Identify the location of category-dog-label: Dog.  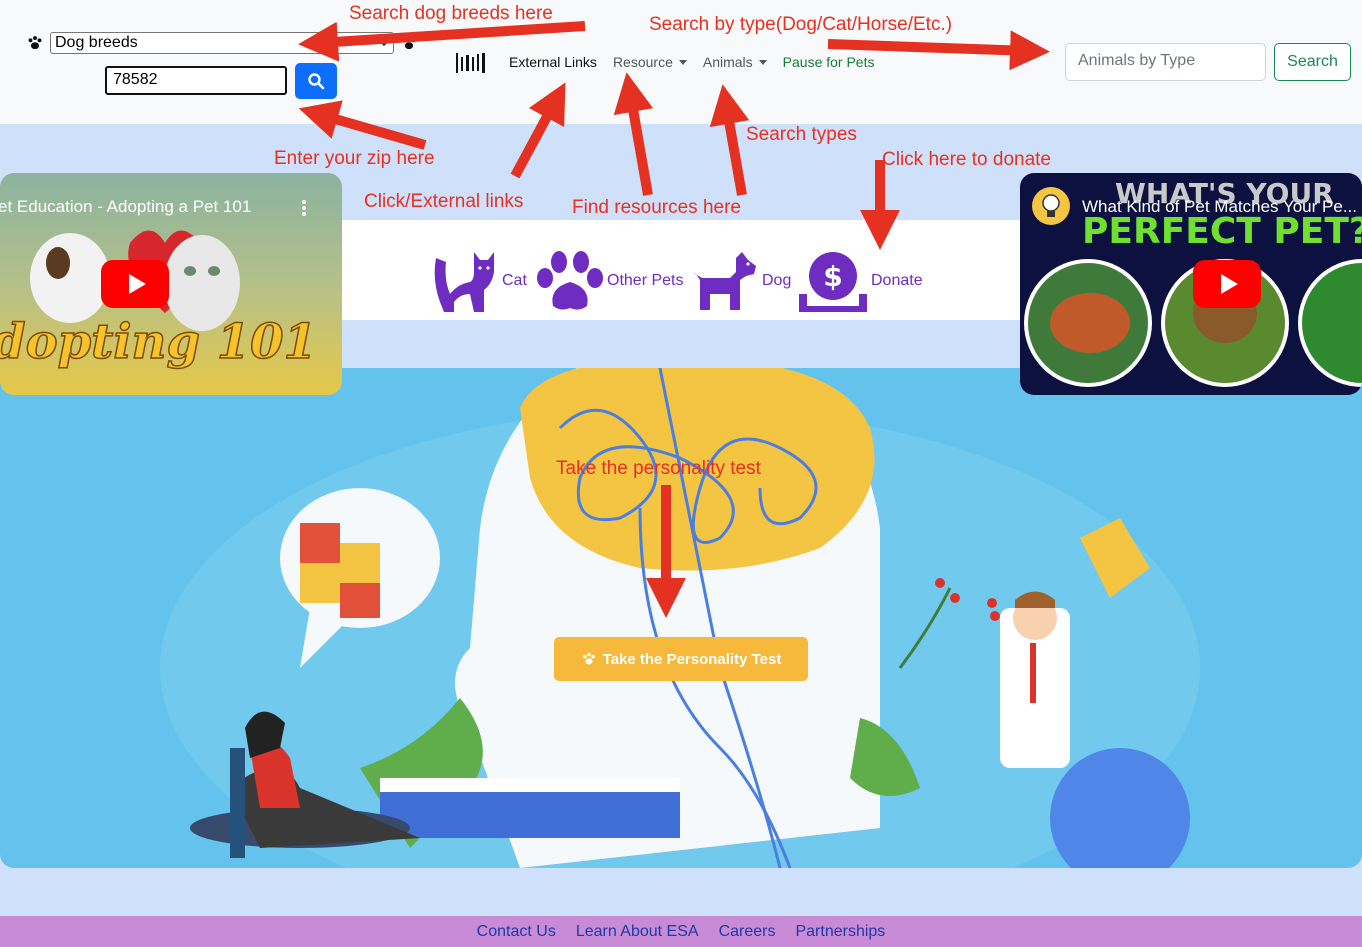
(777, 280).